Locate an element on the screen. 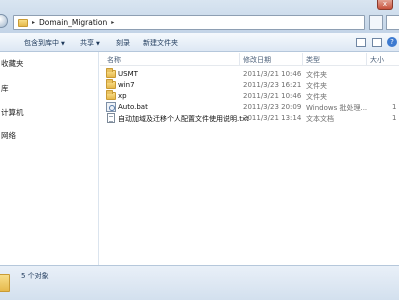  new-folder-button: 新建文件夹 is located at coordinates (160, 43).